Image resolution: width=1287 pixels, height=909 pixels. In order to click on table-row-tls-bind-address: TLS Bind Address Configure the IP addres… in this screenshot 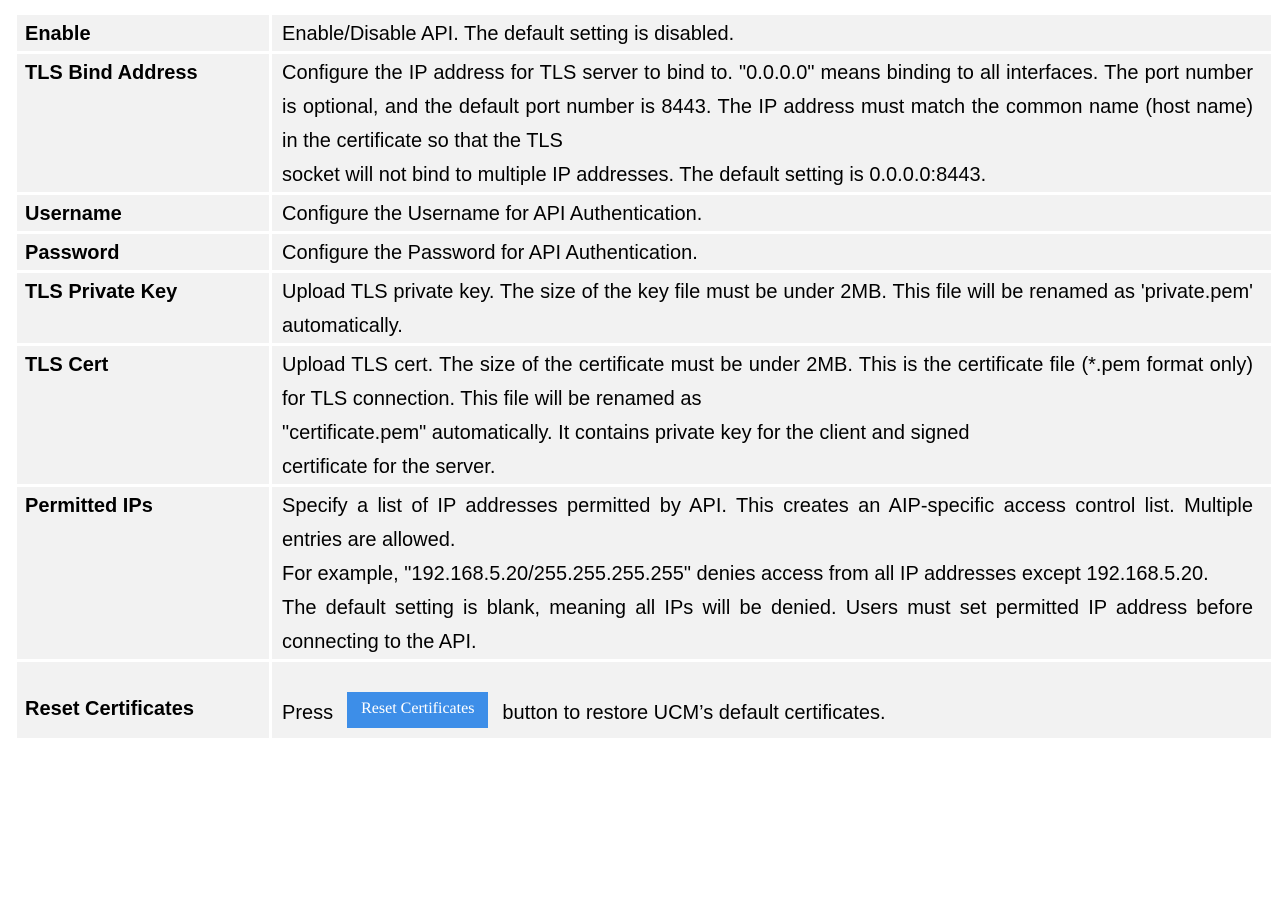, I will do `click(644, 123)`.